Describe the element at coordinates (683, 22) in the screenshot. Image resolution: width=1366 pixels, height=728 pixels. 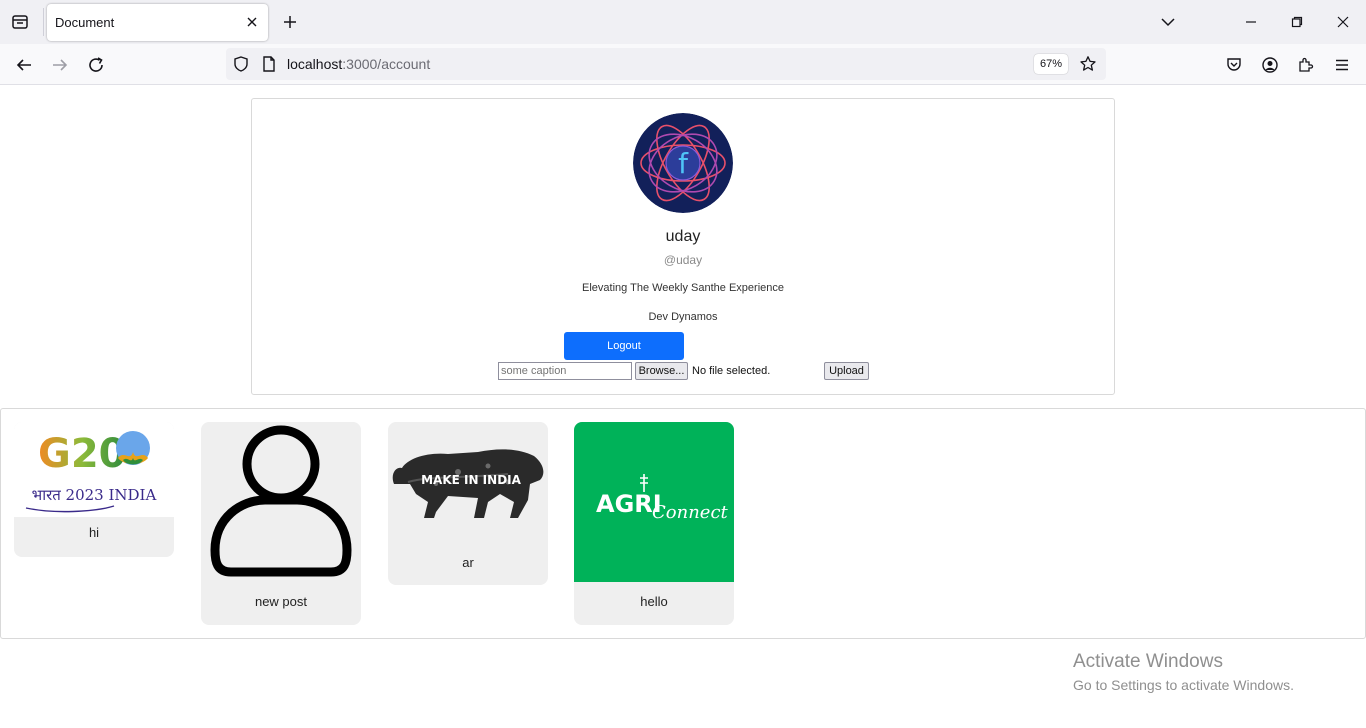
I see `tab-strip: Document` at that location.